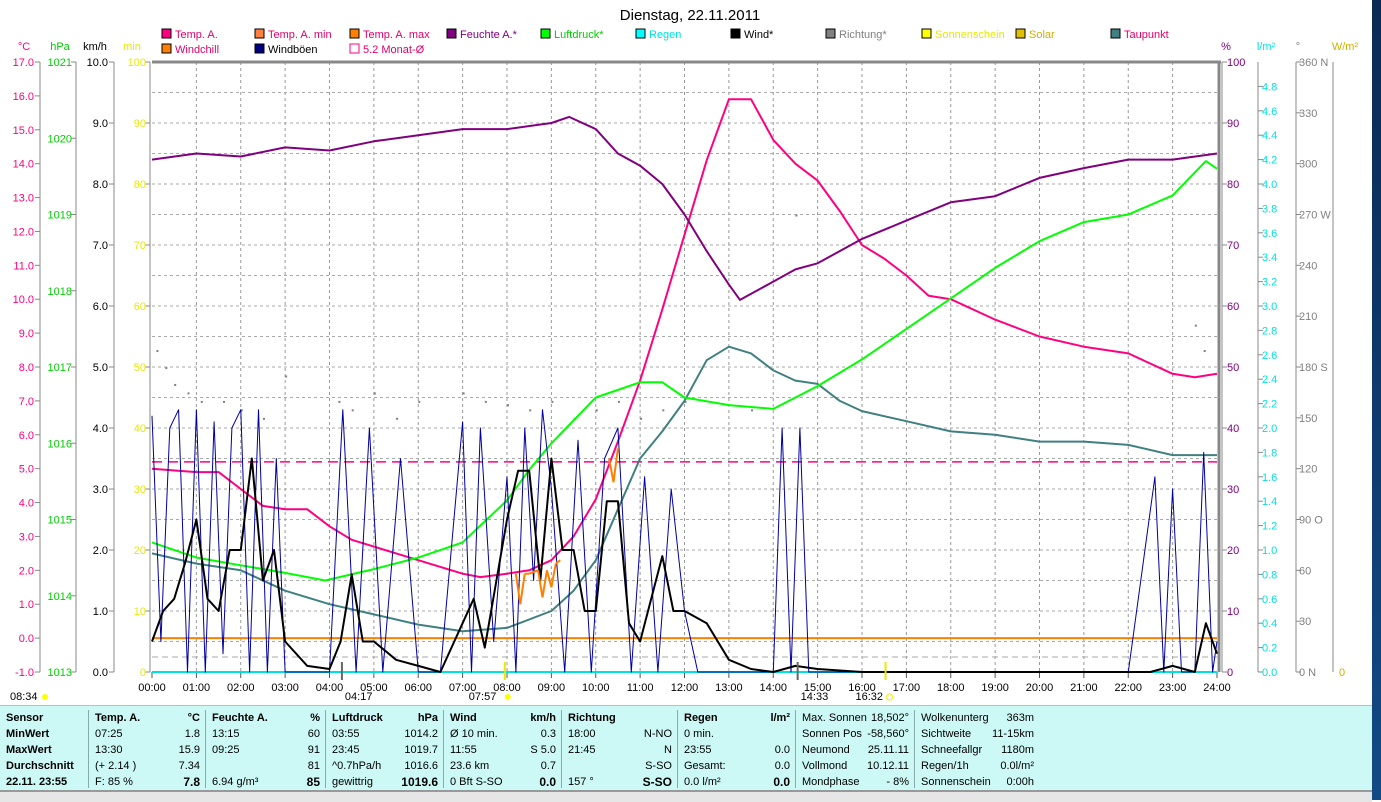 The height and width of the screenshot is (802, 1381). What do you see at coordinates (1269, 380) in the screenshot?
I see `rain-tick-label: 2.4` at bounding box center [1269, 380].